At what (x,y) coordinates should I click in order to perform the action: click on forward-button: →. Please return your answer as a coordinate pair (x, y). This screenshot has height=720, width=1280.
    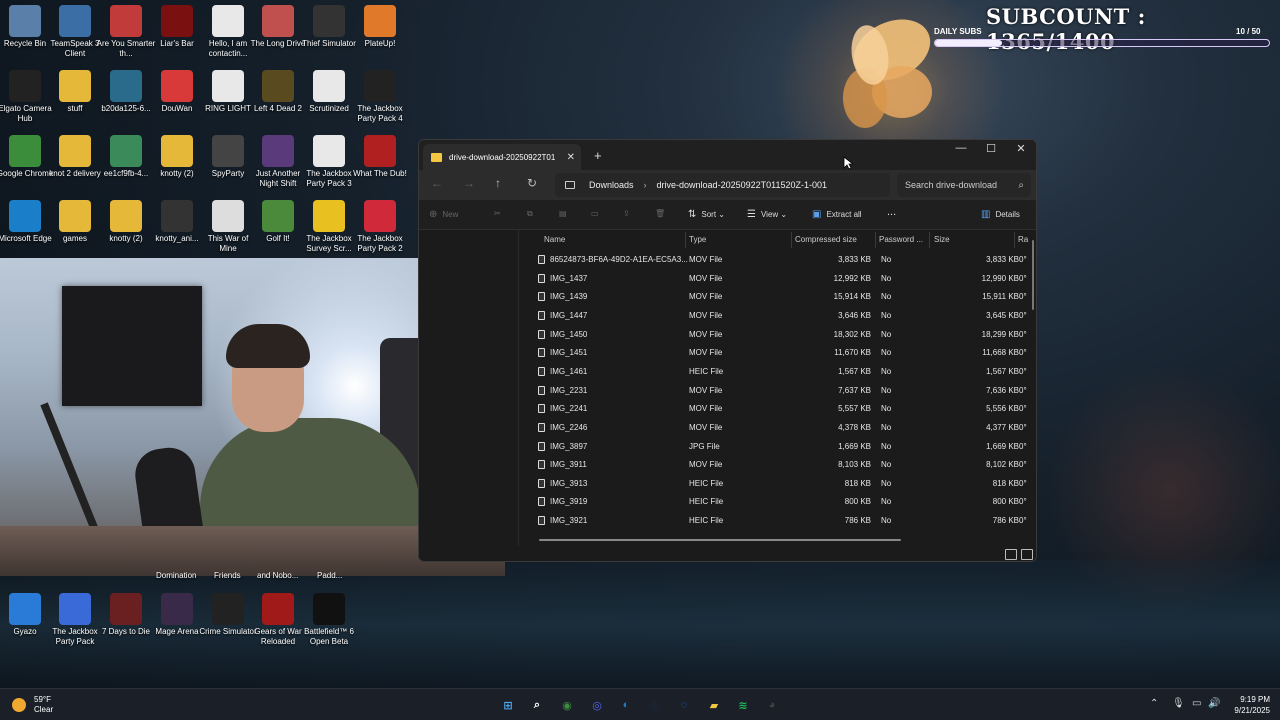
    Looking at the image, I should click on (469, 183).